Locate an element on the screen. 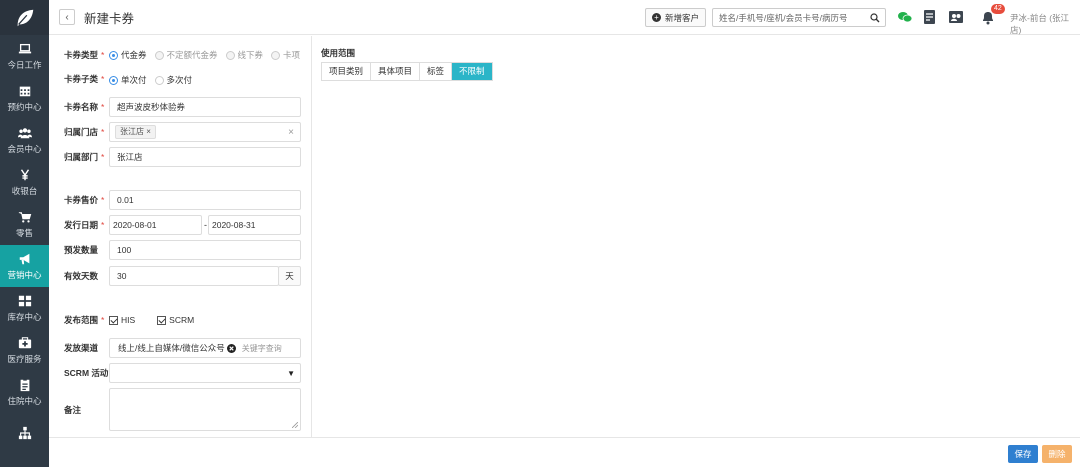 Image resolution: width=1080 pixels, height=467 pixels. page-title: 新建卡券 is located at coordinates (109, 18).